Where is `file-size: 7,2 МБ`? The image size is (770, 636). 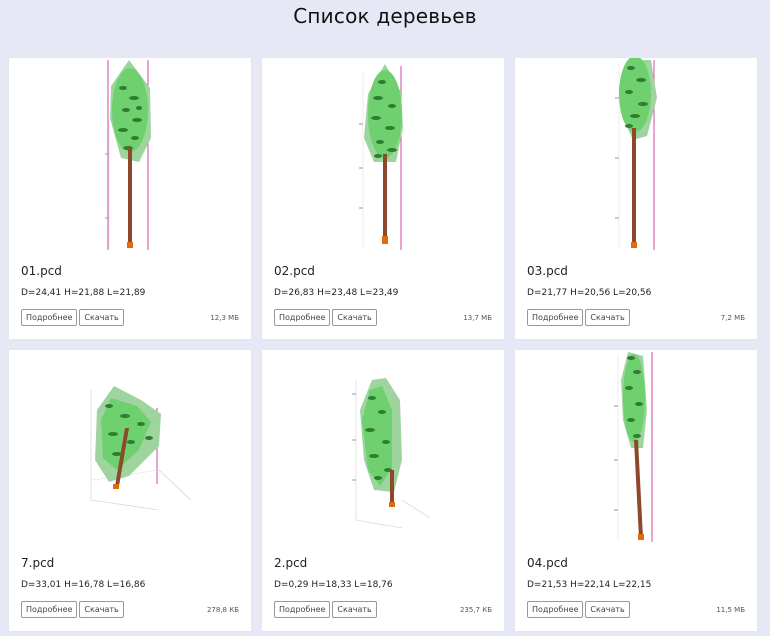
file-size: 7,2 МБ is located at coordinates (732, 318).